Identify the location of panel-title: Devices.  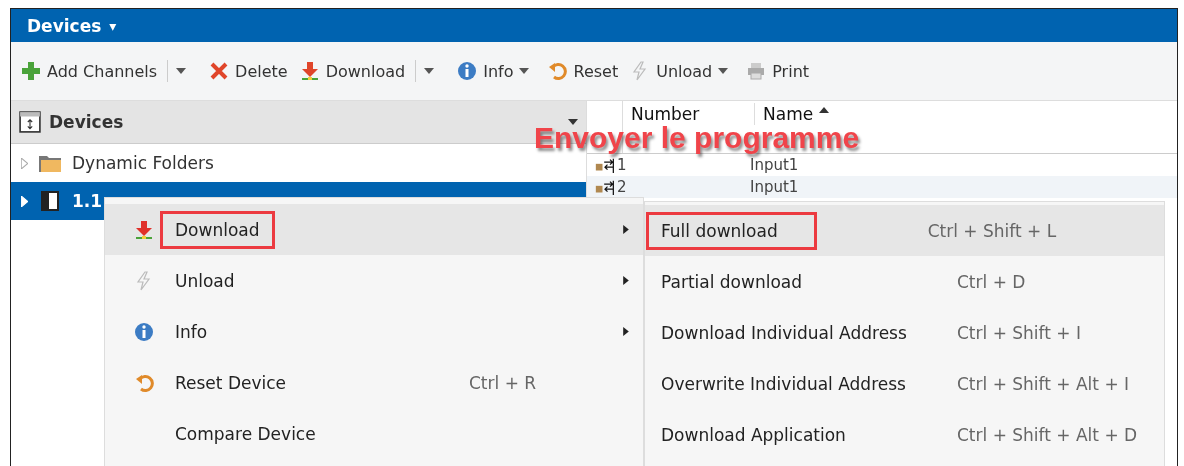
(87, 122).